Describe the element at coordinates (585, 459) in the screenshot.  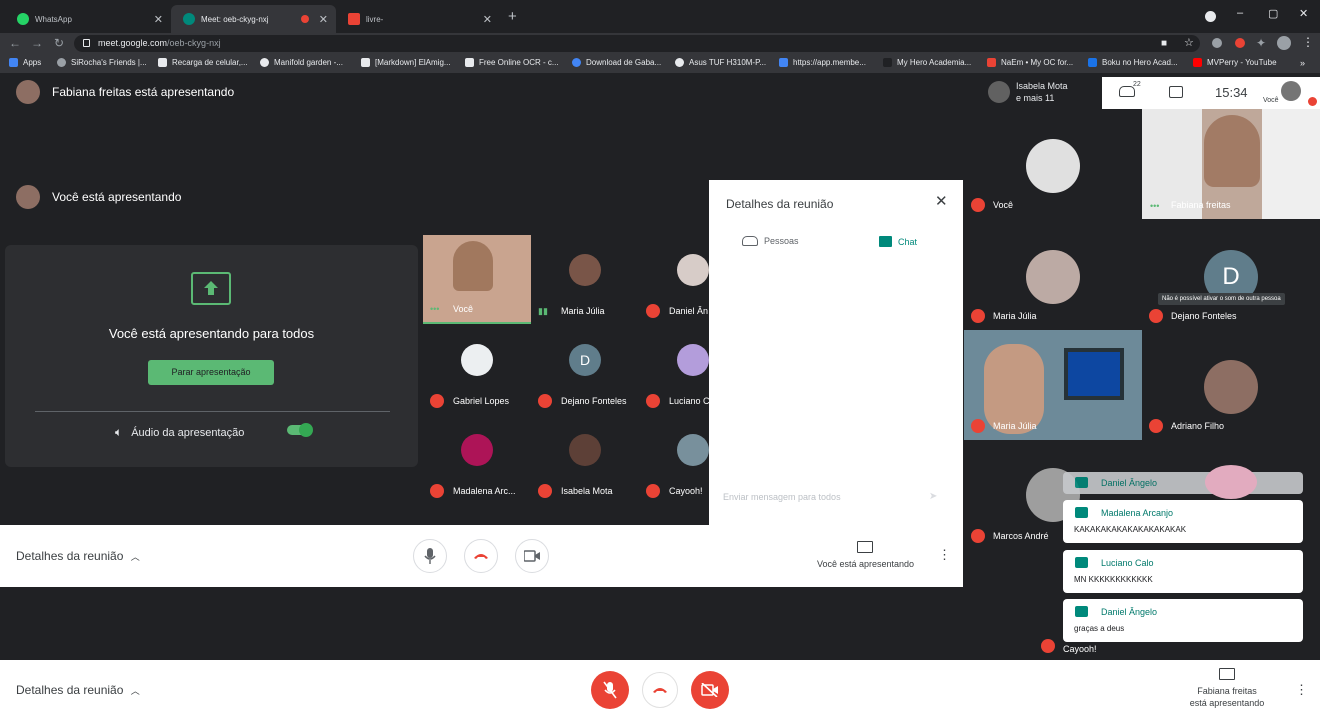
I see `participant-tile: Isabela Mota` at that location.